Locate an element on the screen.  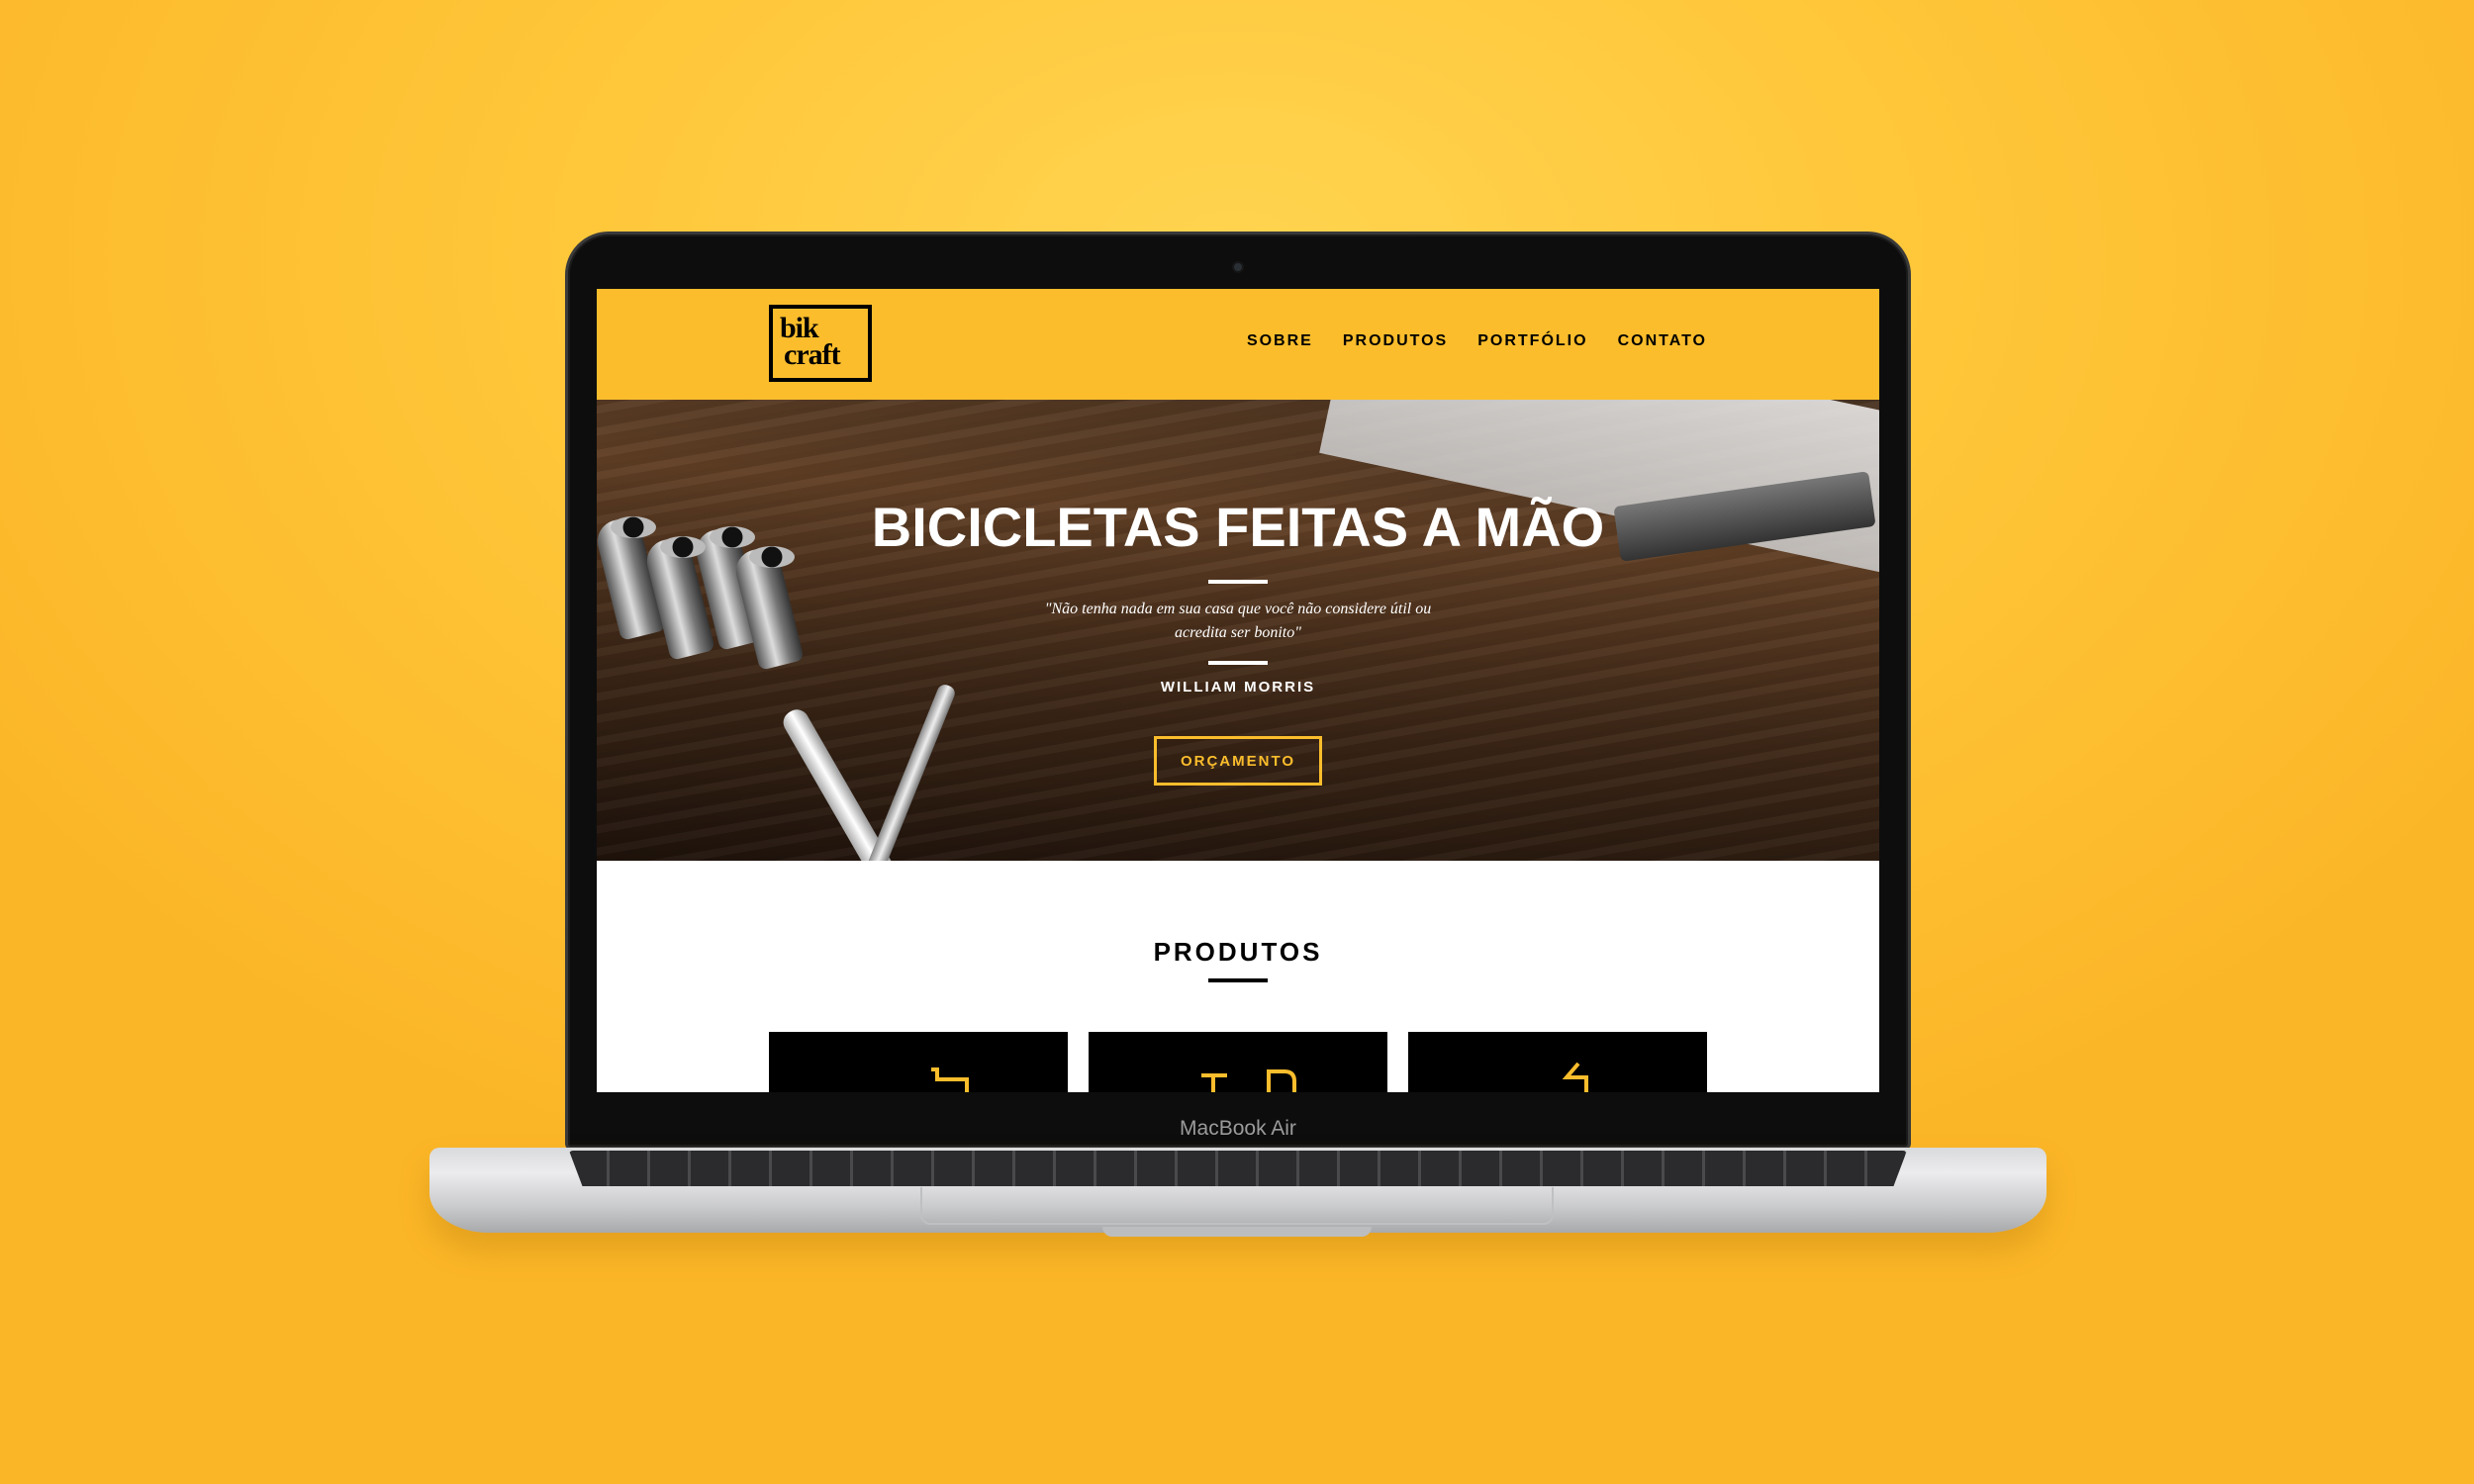
site-logo: bik craft is located at coordinates (821, 343).